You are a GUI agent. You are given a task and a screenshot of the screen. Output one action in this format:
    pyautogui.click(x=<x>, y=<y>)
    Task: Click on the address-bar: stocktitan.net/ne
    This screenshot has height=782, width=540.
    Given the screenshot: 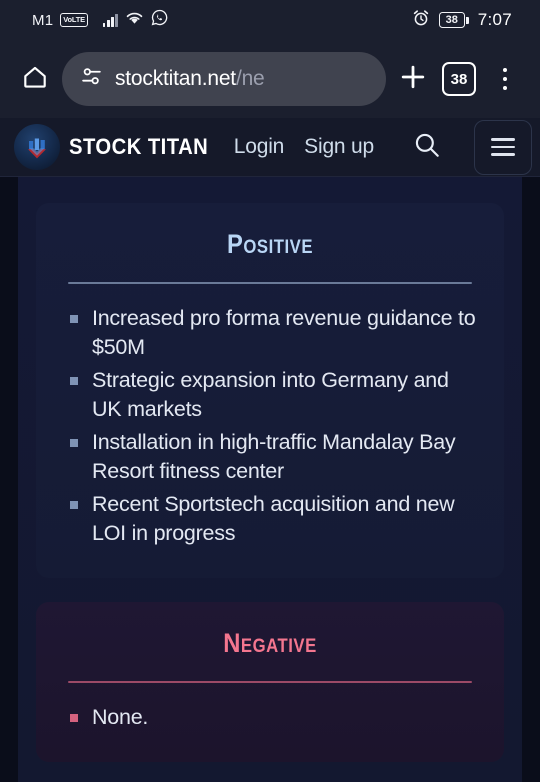 What is the action you would take?
    pyautogui.click(x=224, y=79)
    